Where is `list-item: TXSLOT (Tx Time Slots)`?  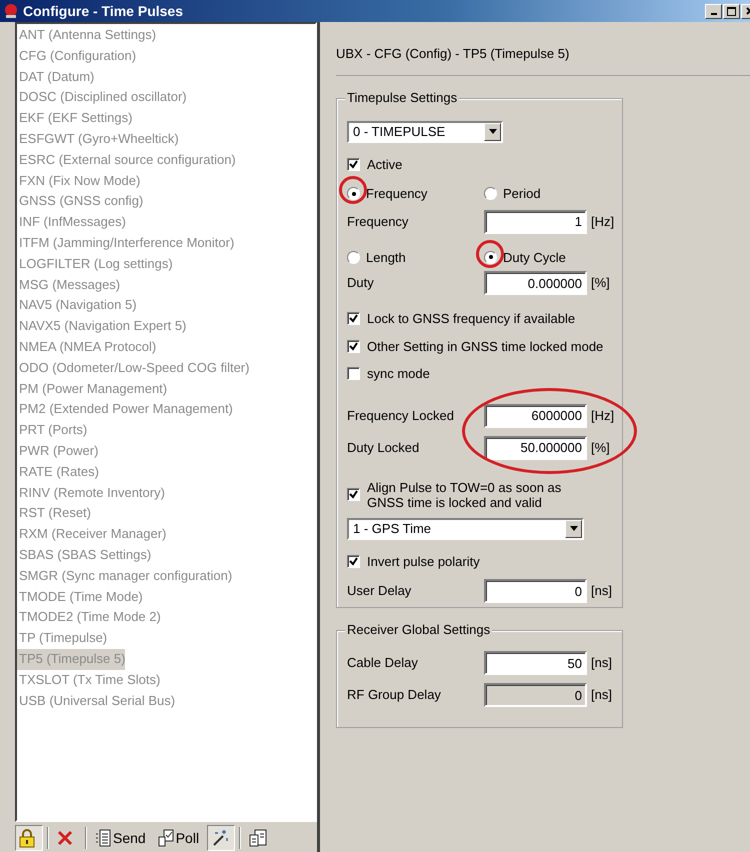 list-item: TXSLOT (Tx Time Slots) is located at coordinates (88, 680).